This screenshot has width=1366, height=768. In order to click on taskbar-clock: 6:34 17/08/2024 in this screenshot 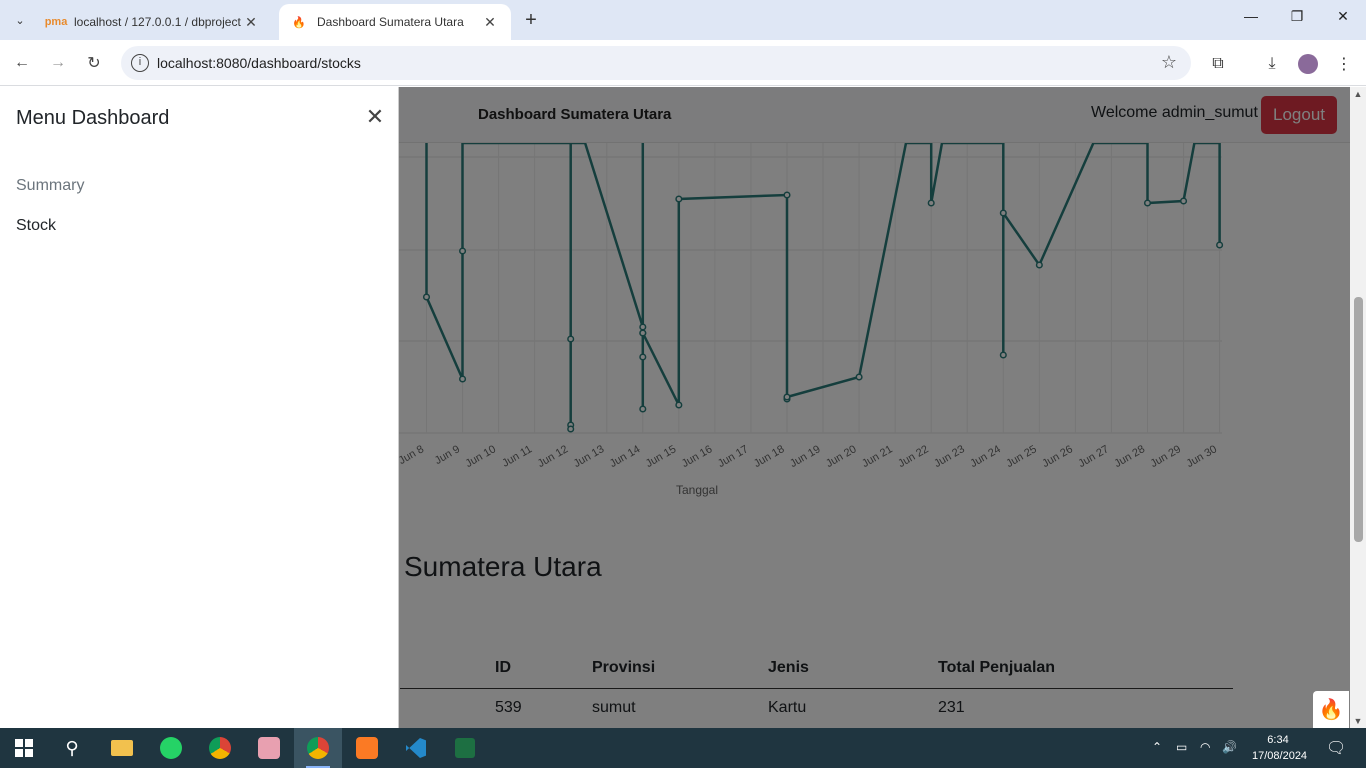, I will do `click(1280, 748)`.